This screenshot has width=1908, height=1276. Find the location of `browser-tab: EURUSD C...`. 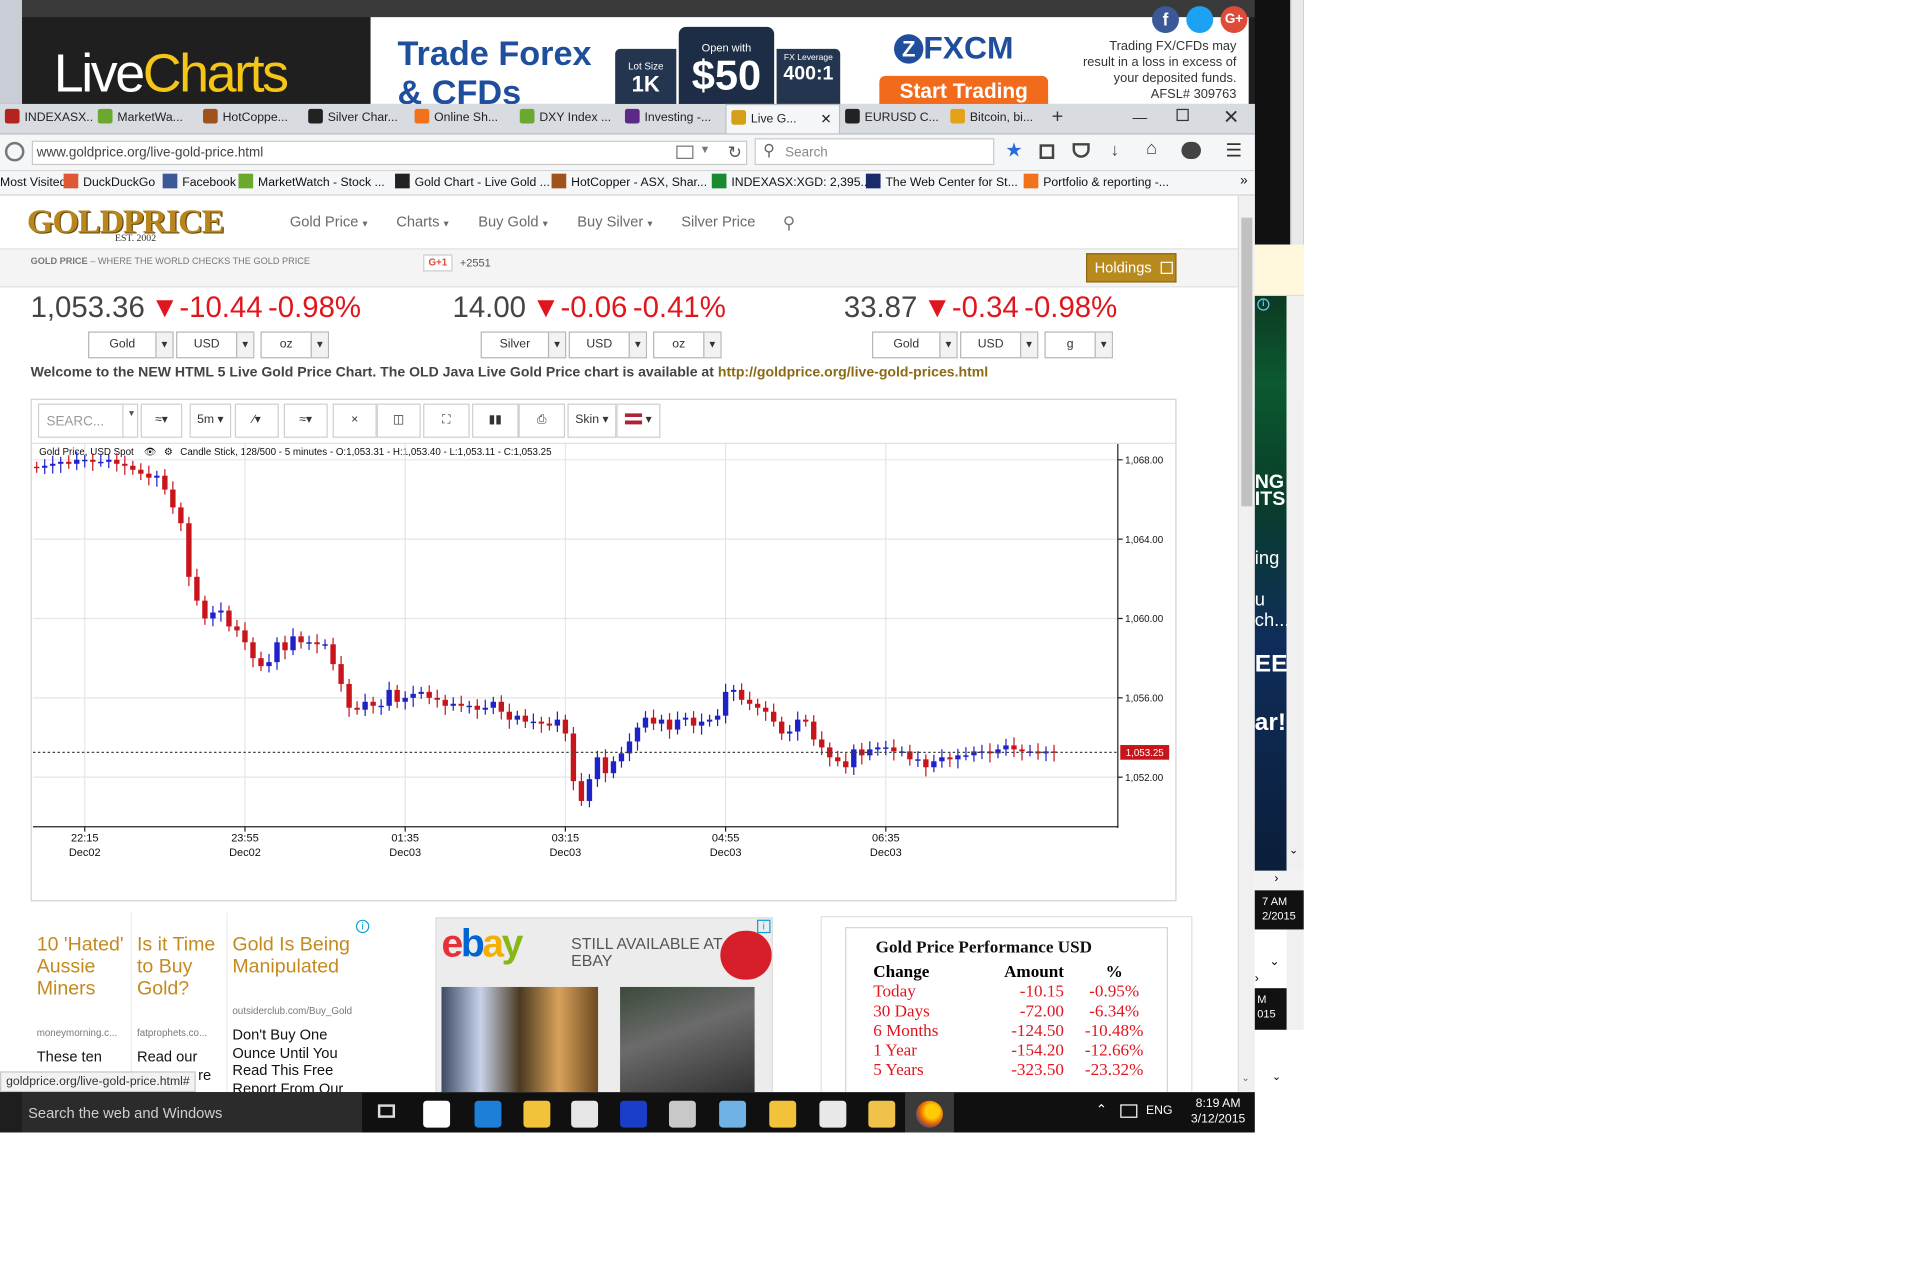

browser-tab: EURUSD C... is located at coordinates (892, 118).